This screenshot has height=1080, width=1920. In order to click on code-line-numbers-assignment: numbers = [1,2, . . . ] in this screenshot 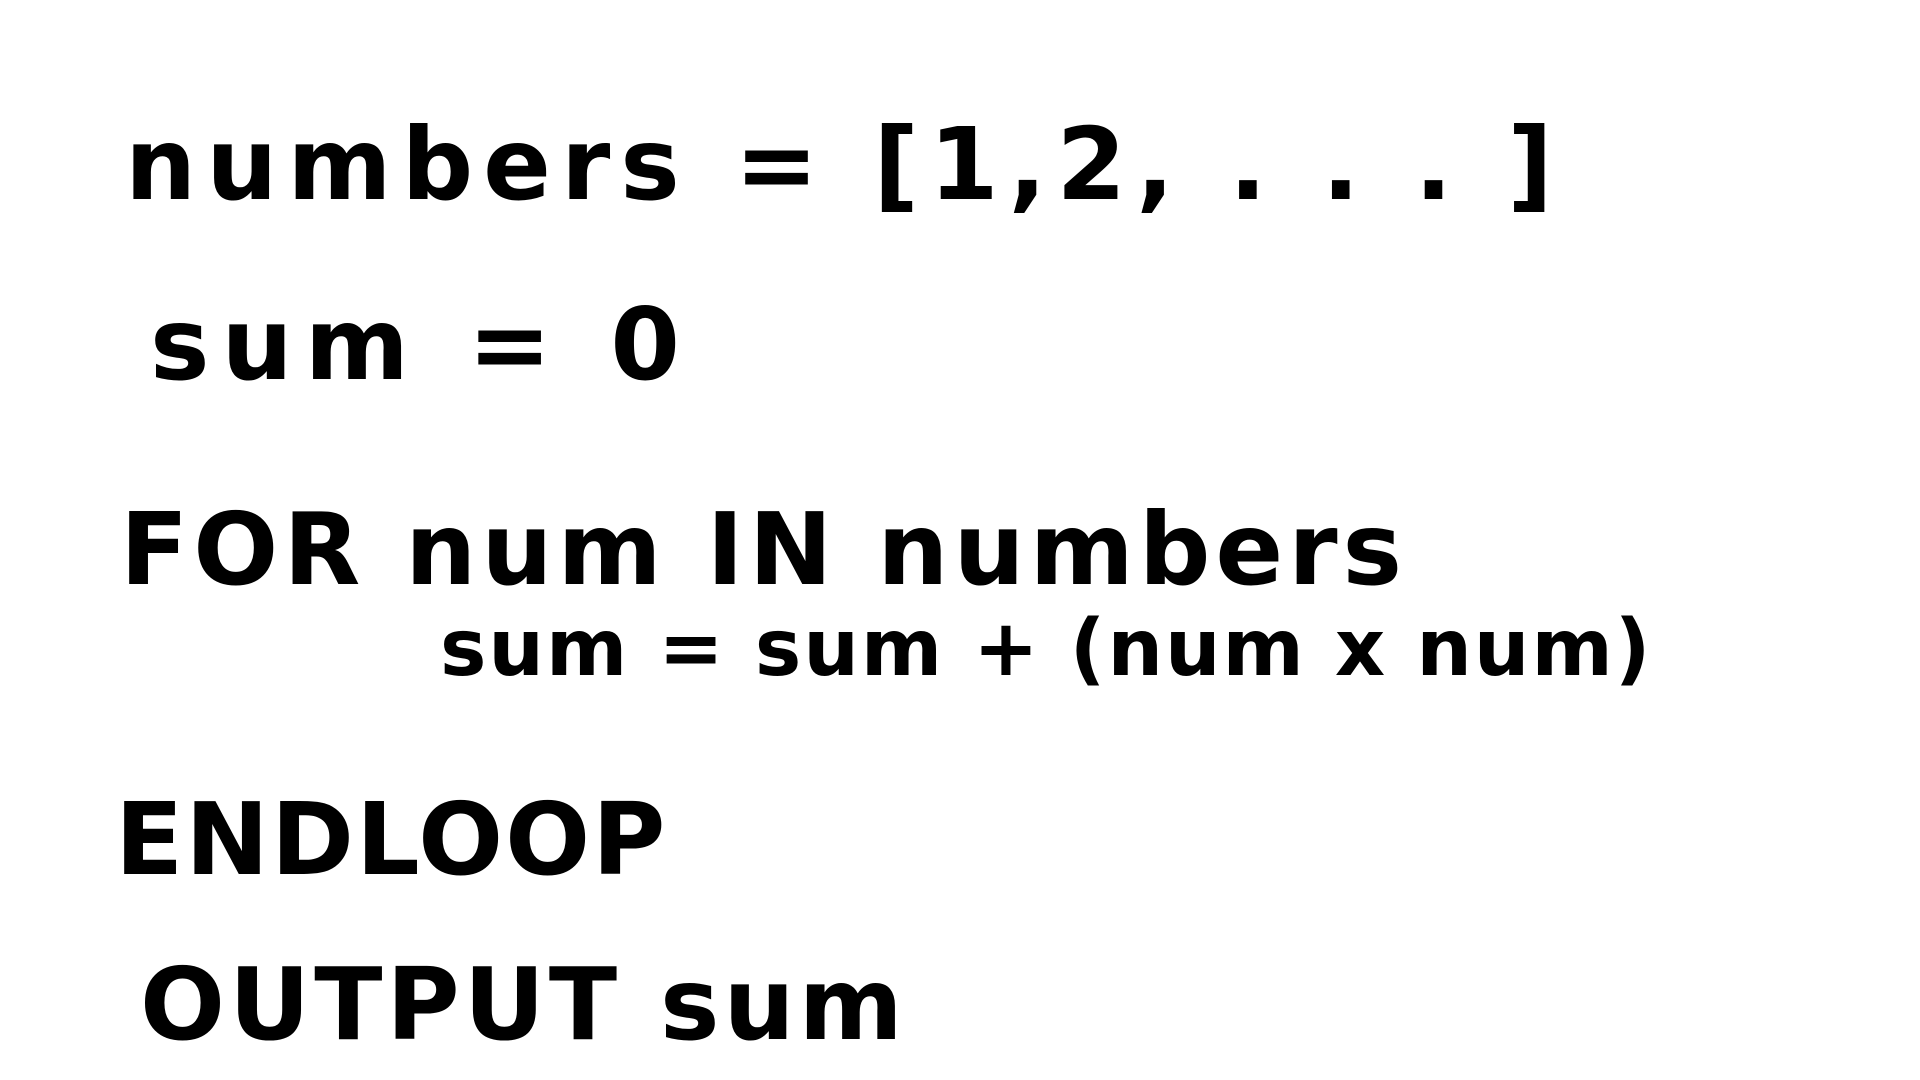, I will do `click(844, 164)`.